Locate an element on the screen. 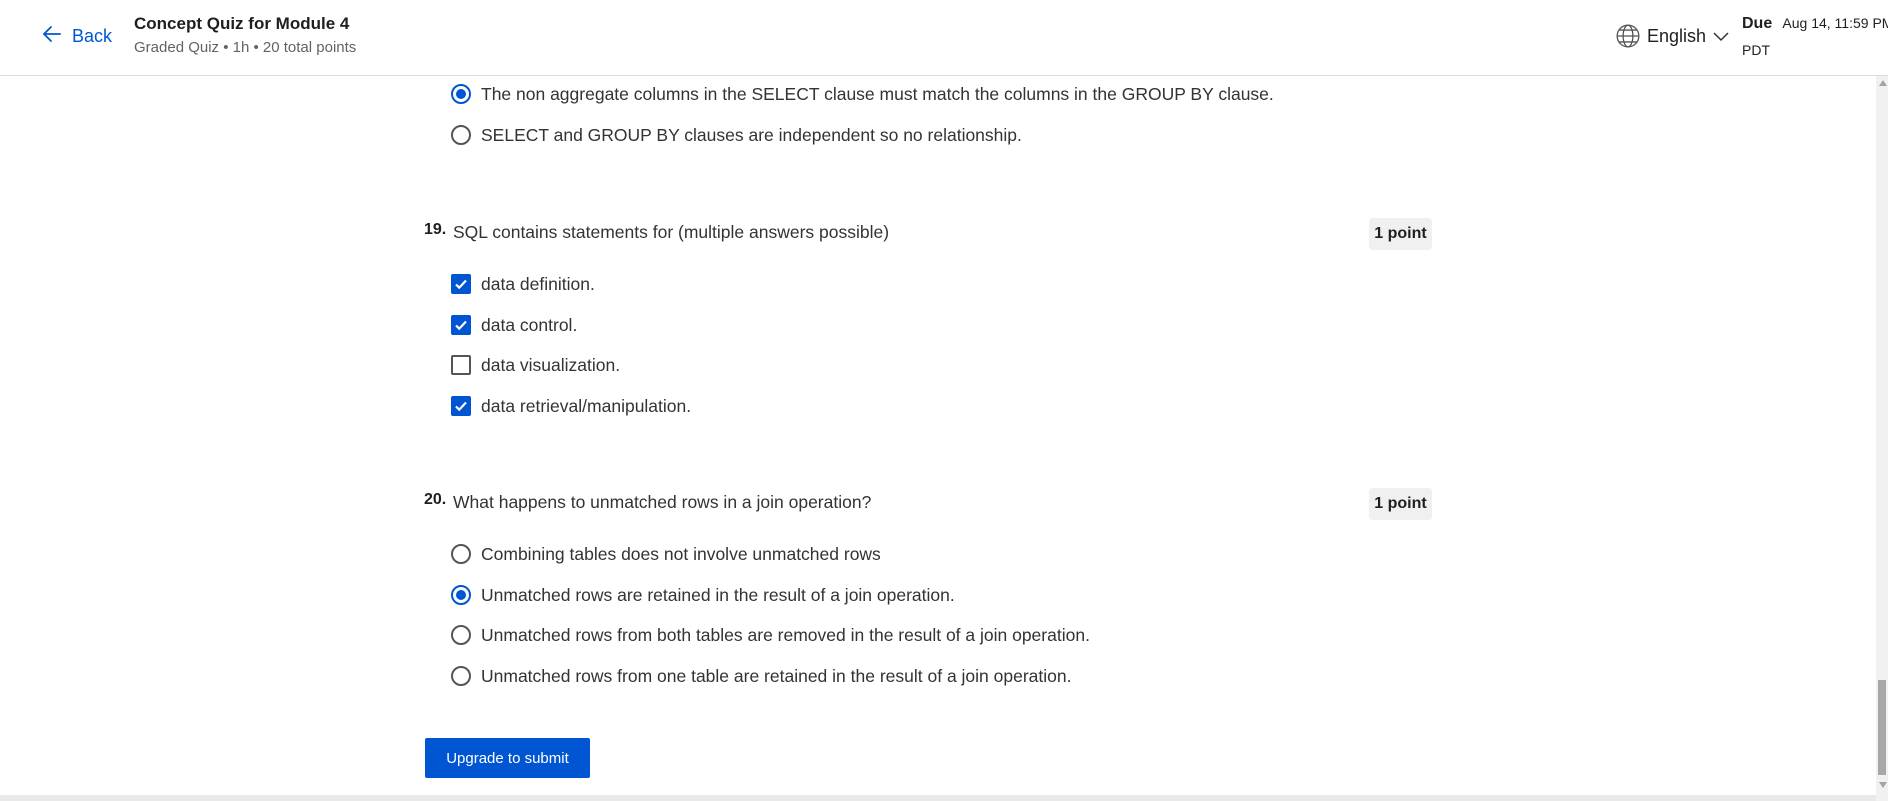 The width and height of the screenshot is (1888, 801). language-selector: English is located at coordinates (1672, 36).